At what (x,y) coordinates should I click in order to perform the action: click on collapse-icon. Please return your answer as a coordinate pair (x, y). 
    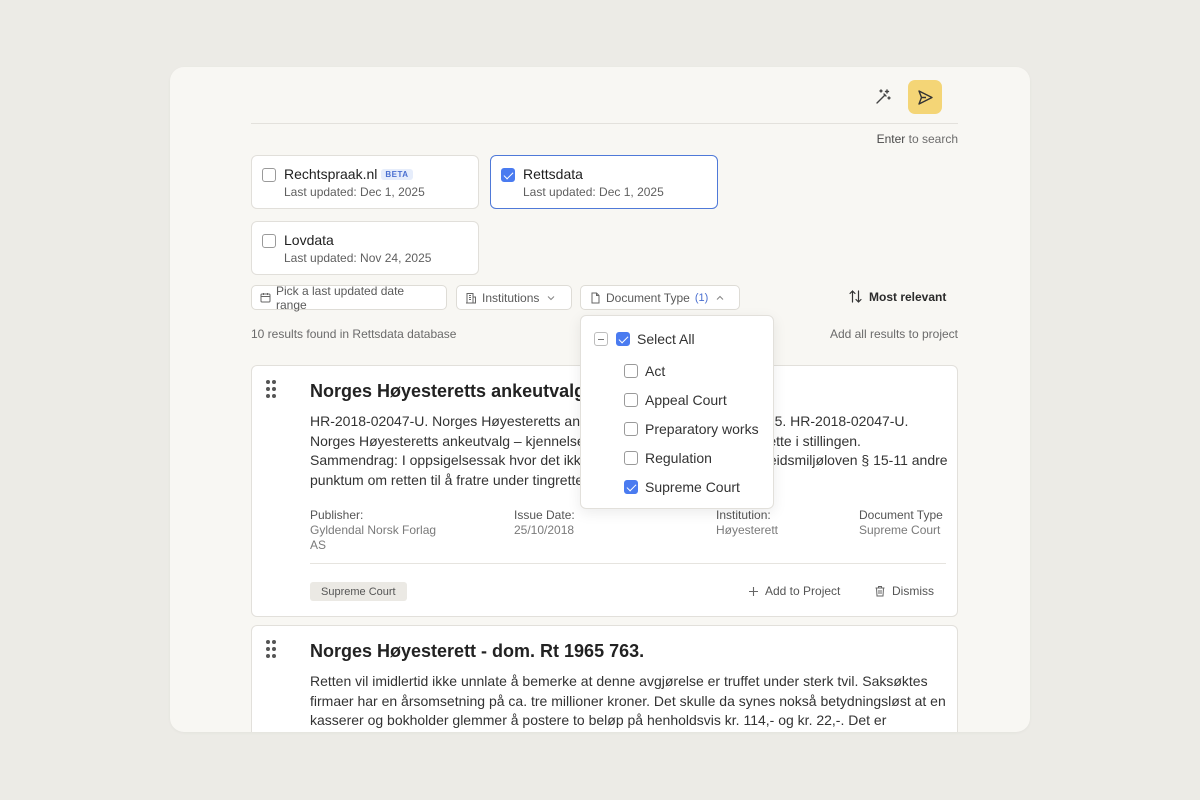
    Looking at the image, I should click on (601, 339).